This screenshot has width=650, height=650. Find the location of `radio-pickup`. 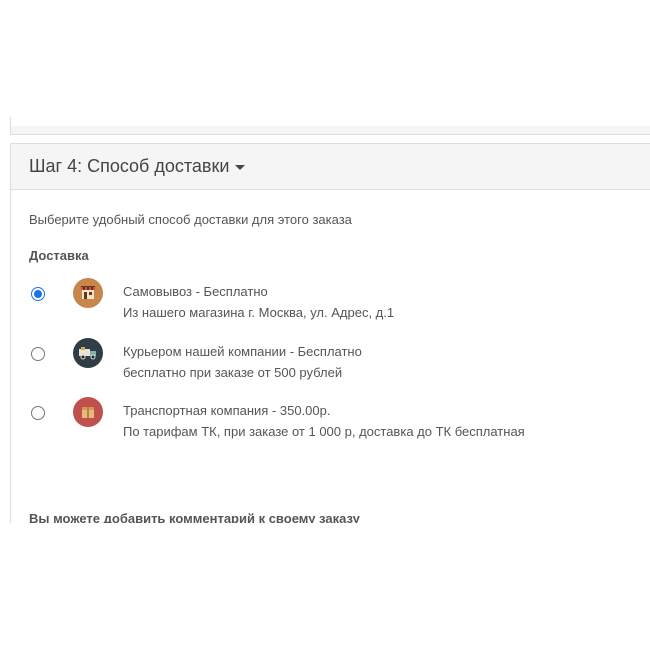

radio-pickup is located at coordinates (38, 294).